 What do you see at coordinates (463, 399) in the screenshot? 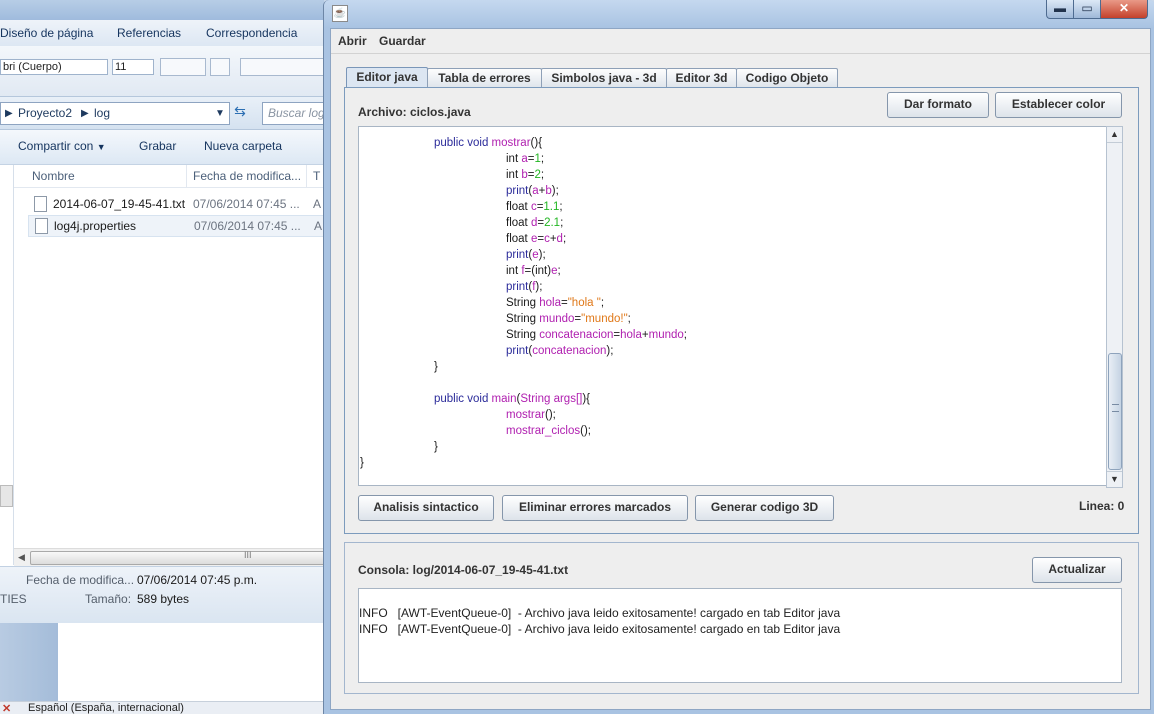
I see `code-token: public void` at bounding box center [463, 399].